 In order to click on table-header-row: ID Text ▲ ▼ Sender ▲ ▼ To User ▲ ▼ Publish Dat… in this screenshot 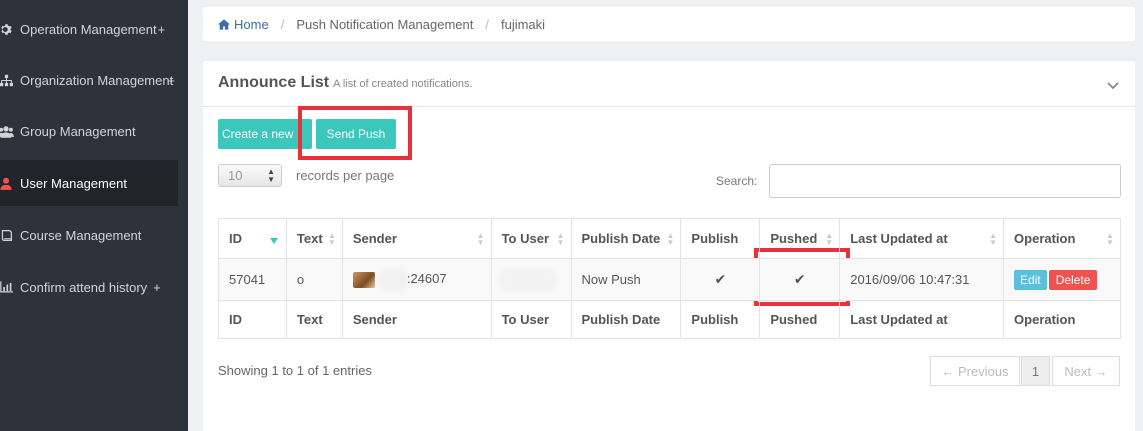, I will do `click(669, 238)`.